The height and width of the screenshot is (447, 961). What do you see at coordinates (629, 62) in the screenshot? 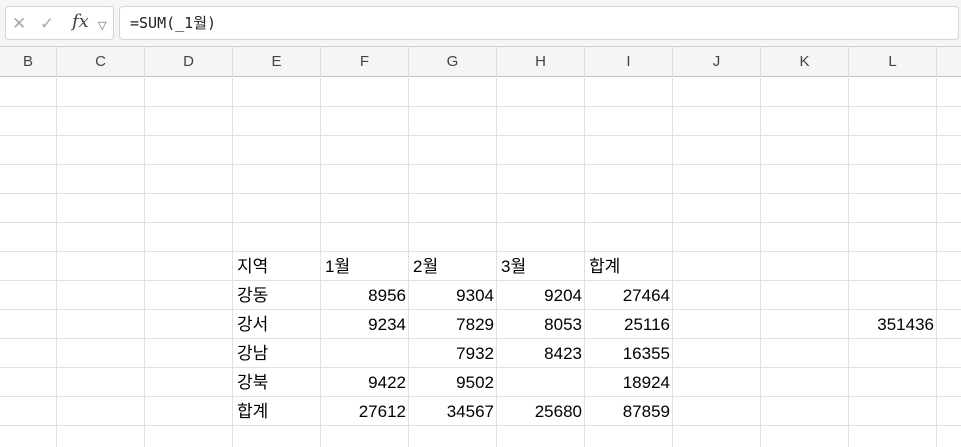
I see `column-header-i: I` at bounding box center [629, 62].